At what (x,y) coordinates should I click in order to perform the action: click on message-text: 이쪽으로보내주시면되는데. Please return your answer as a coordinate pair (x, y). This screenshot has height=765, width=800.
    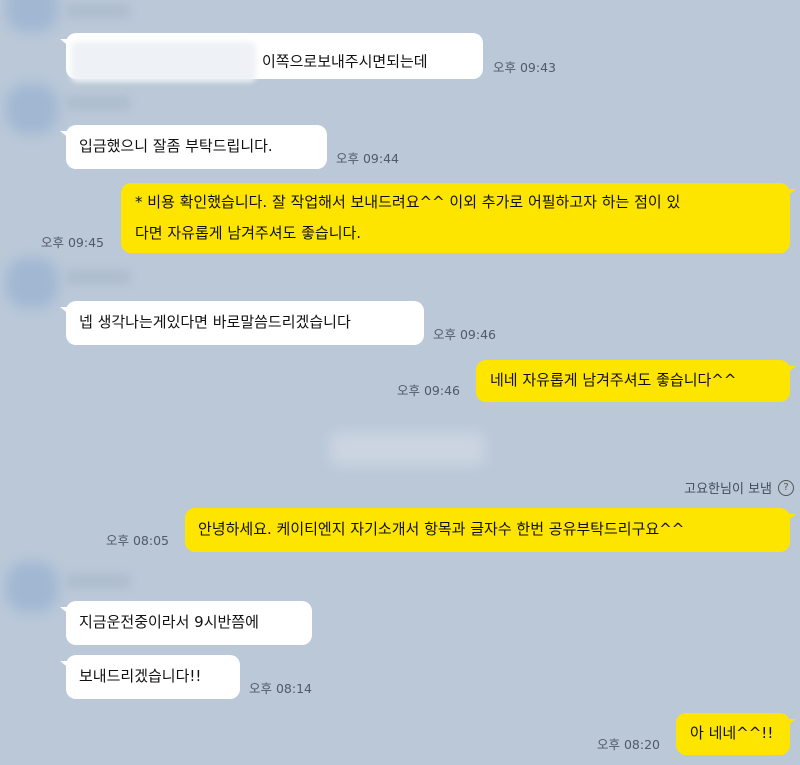
    Looking at the image, I should click on (345, 61).